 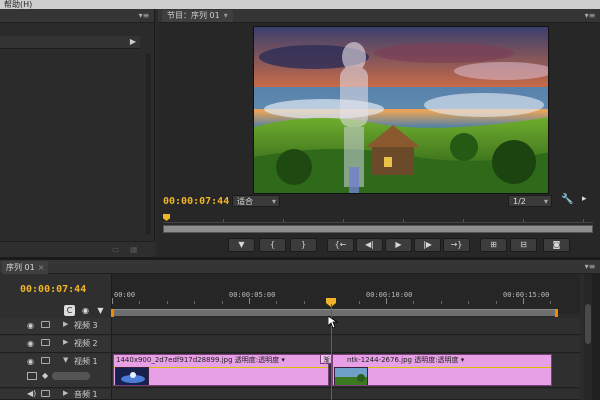 I want to click on ruler-label: 00:00, so click(x=125, y=295).